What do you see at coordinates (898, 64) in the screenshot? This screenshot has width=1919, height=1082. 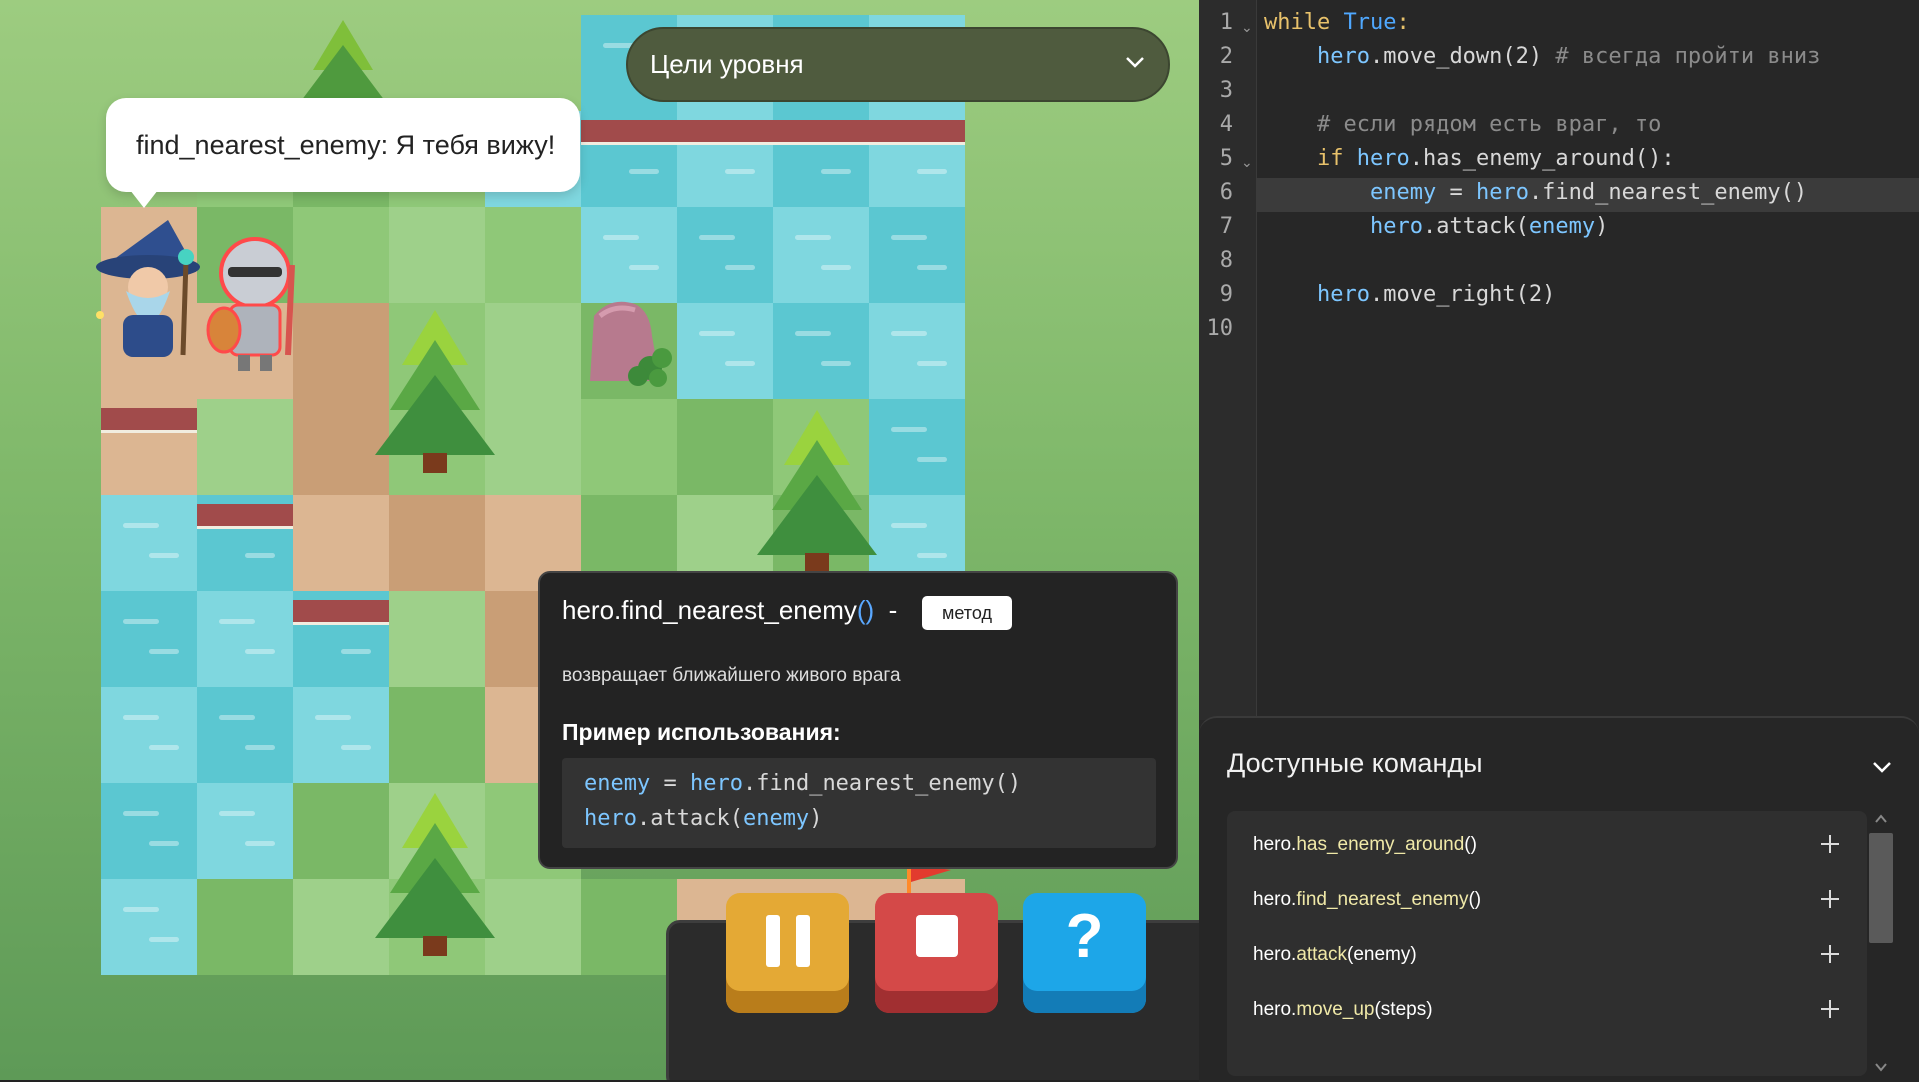 I see `level-goals-dropdown: Цели уровня` at bounding box center [898, 64].